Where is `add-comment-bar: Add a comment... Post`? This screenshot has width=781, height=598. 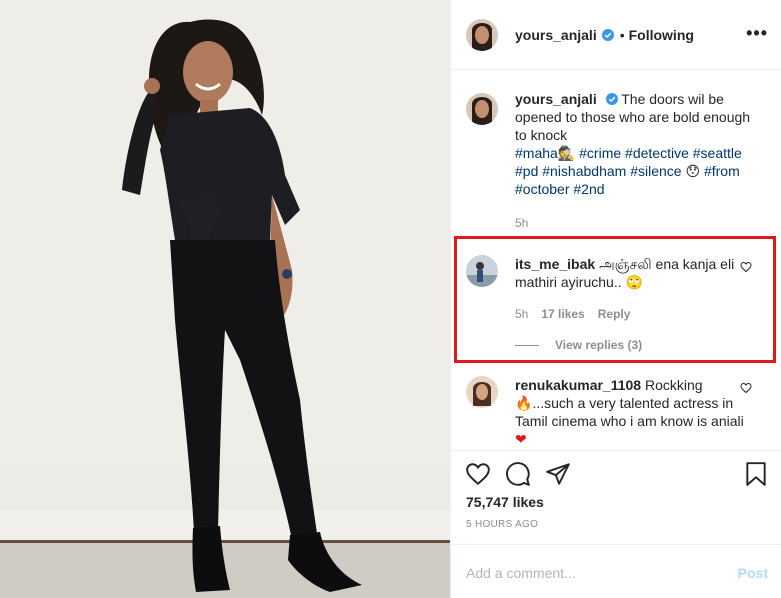
add-comment-bar: Add a comment... Post is located at coordinates (616, 571).